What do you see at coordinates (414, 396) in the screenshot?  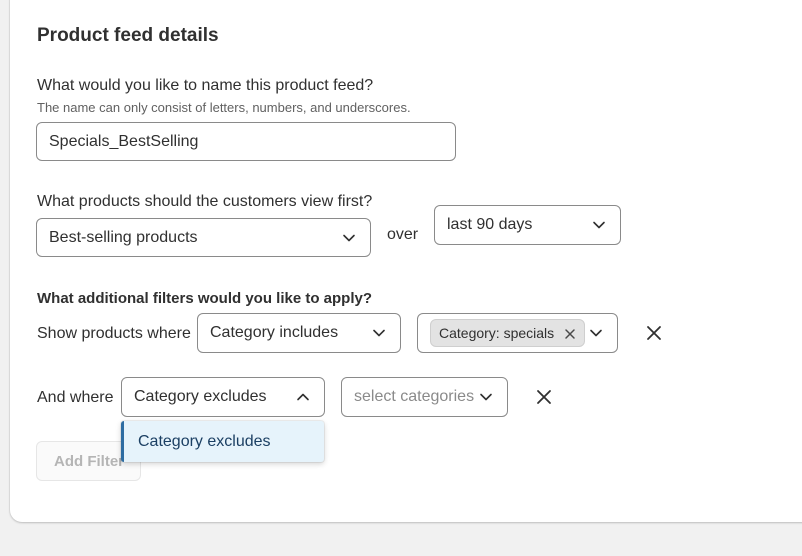 I see `filter-row-2-value-placeholder: select categories` at bounding box center [414, 396].